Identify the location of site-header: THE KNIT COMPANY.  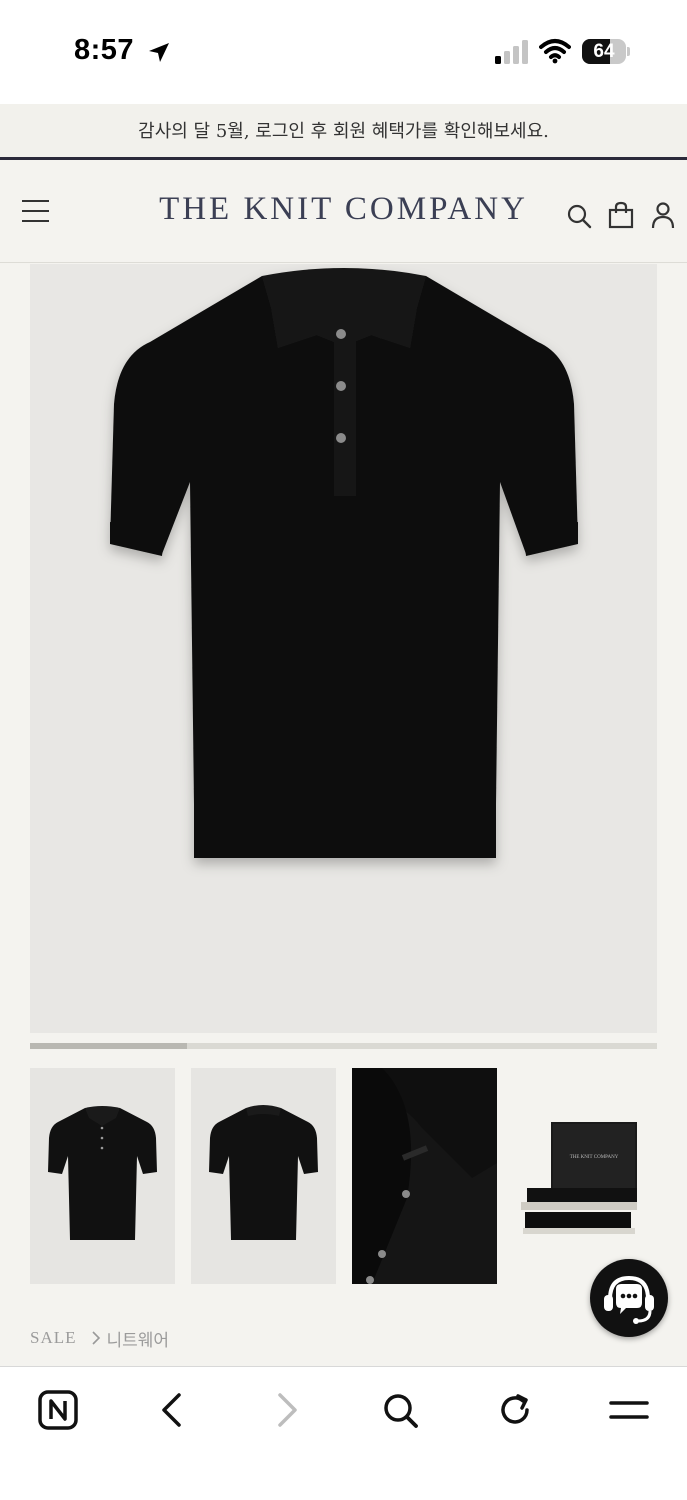
(343, 212).